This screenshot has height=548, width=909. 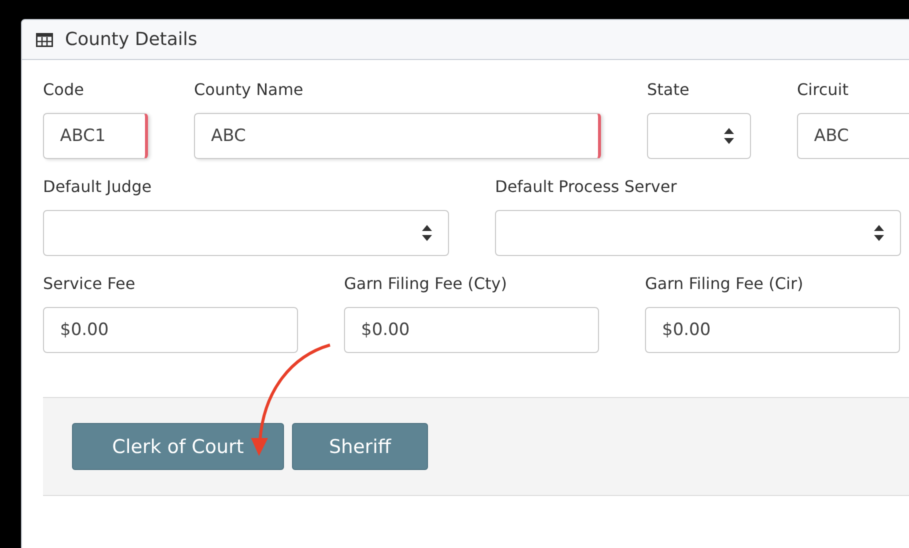 What do you see at coordinates (360, 446) in the screenshot?
I see `tab-button: Sheriff` at bounding box center [360, 446].